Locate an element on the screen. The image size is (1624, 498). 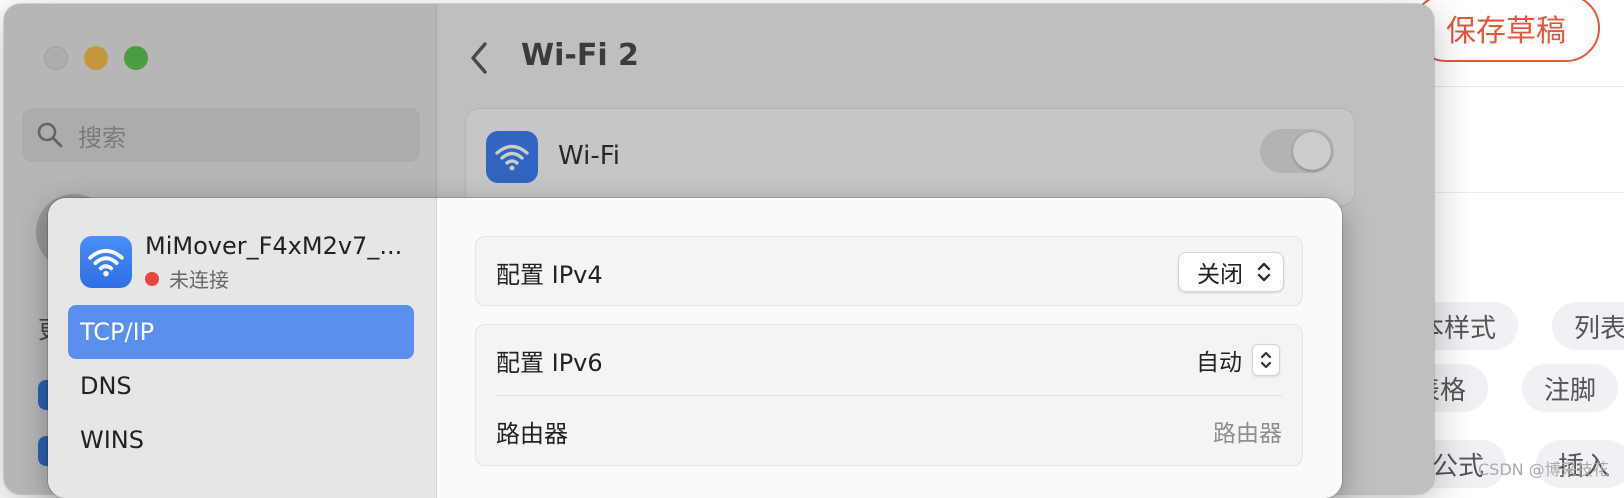
ipv4-label: 配置 IPv4 is located at coordinates (549, 274).